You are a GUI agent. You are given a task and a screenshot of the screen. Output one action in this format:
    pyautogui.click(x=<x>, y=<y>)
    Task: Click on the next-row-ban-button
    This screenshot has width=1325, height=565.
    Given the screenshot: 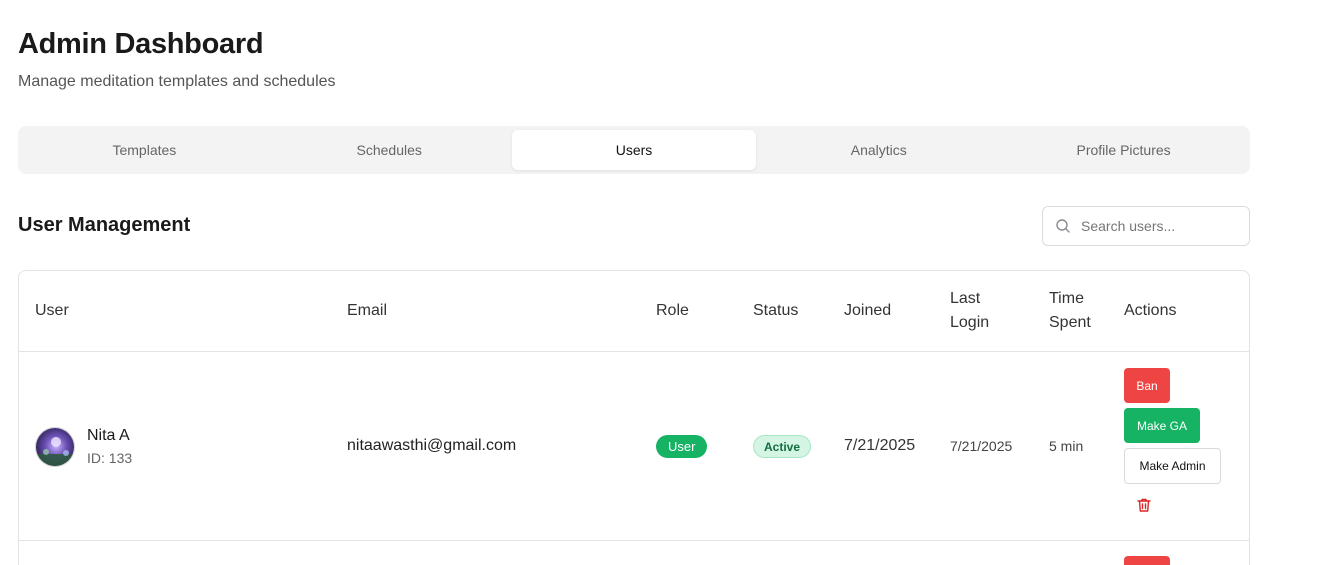 What is the action you would take?
    pyautogui.click(x=1147, y=560)
    